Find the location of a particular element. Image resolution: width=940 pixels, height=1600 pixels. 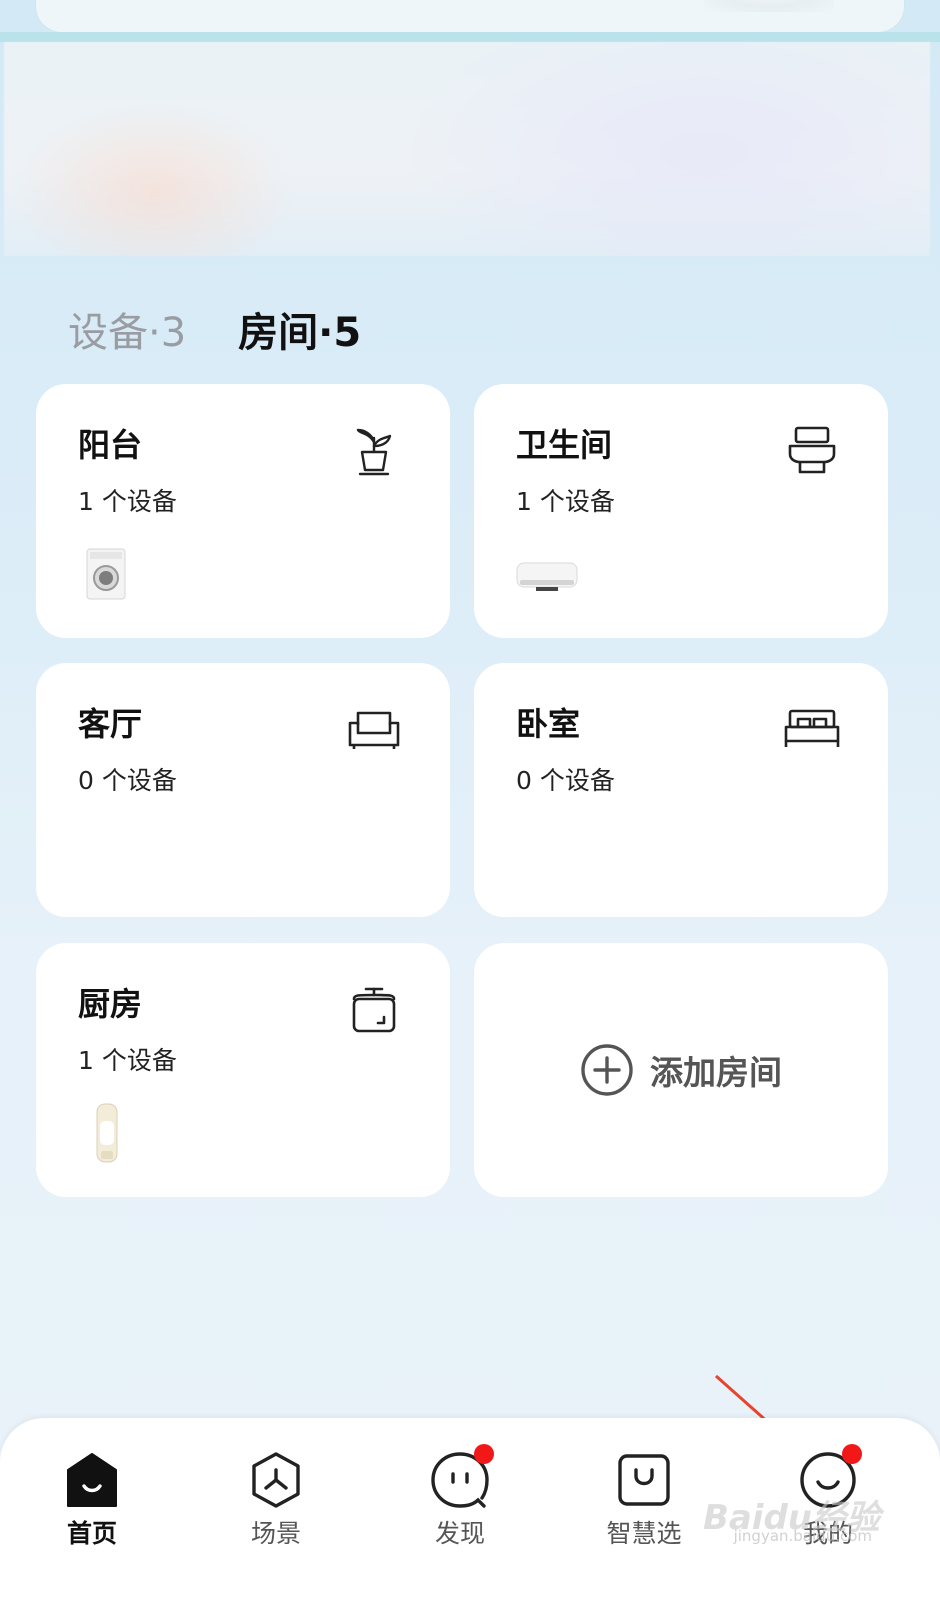

washing-machine-thumb is located at coordinates (106, 574).